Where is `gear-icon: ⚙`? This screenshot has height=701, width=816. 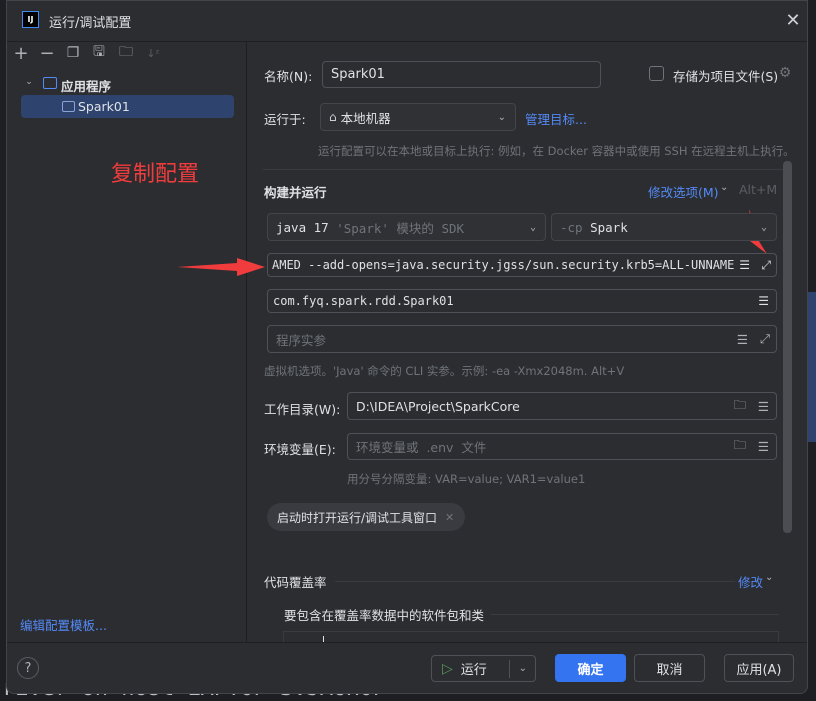 gear-icon: ⚙ is located at coordinates (785, 73).